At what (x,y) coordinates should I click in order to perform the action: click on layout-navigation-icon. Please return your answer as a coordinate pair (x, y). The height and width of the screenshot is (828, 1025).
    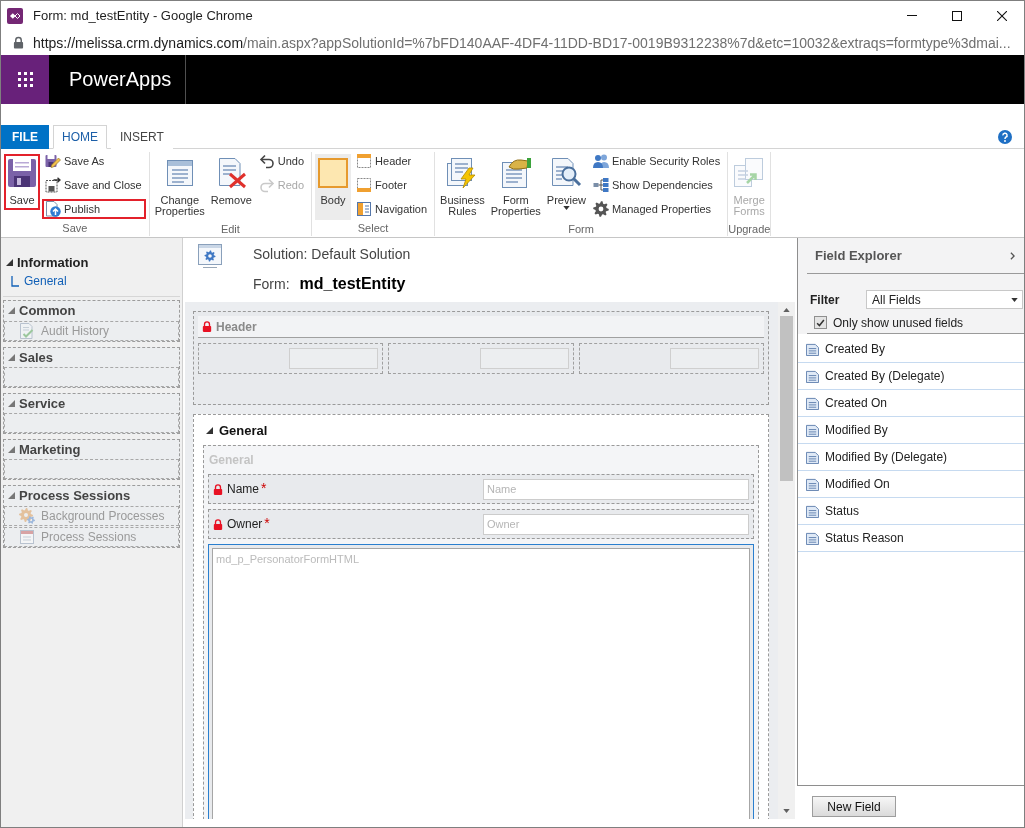
    Looking at the image, I should click on (364, 209).